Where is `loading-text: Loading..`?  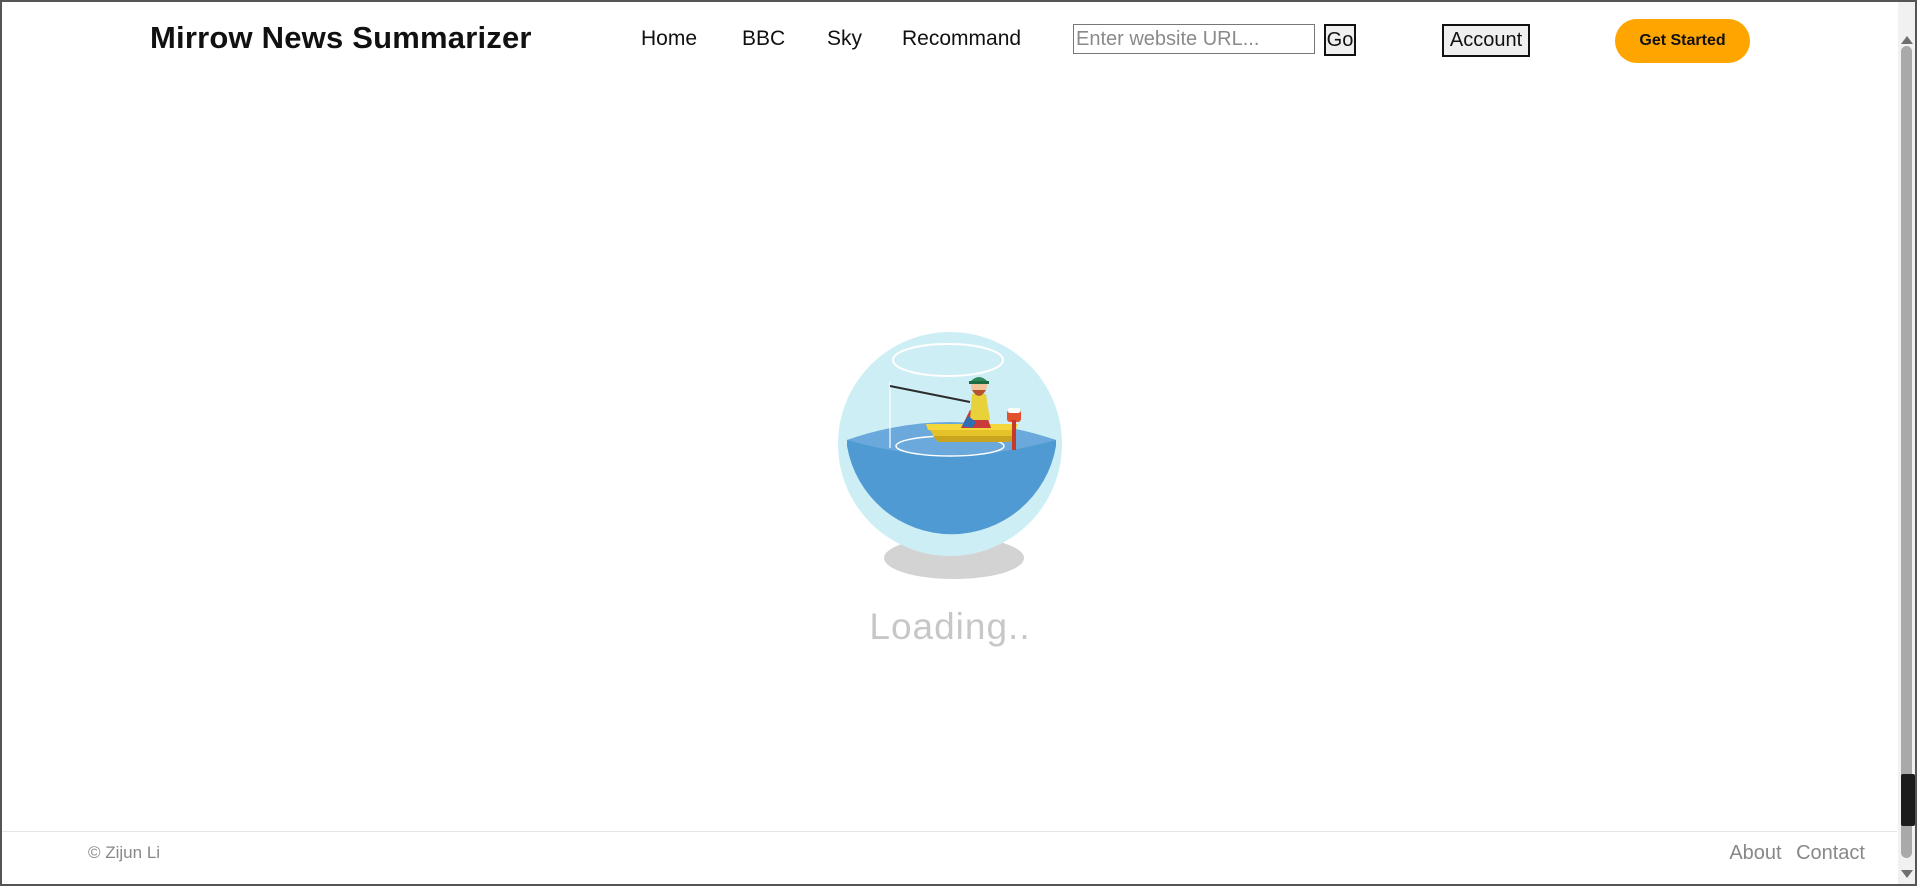 loading-text: Loading.. is located at coordinates (950, 626).